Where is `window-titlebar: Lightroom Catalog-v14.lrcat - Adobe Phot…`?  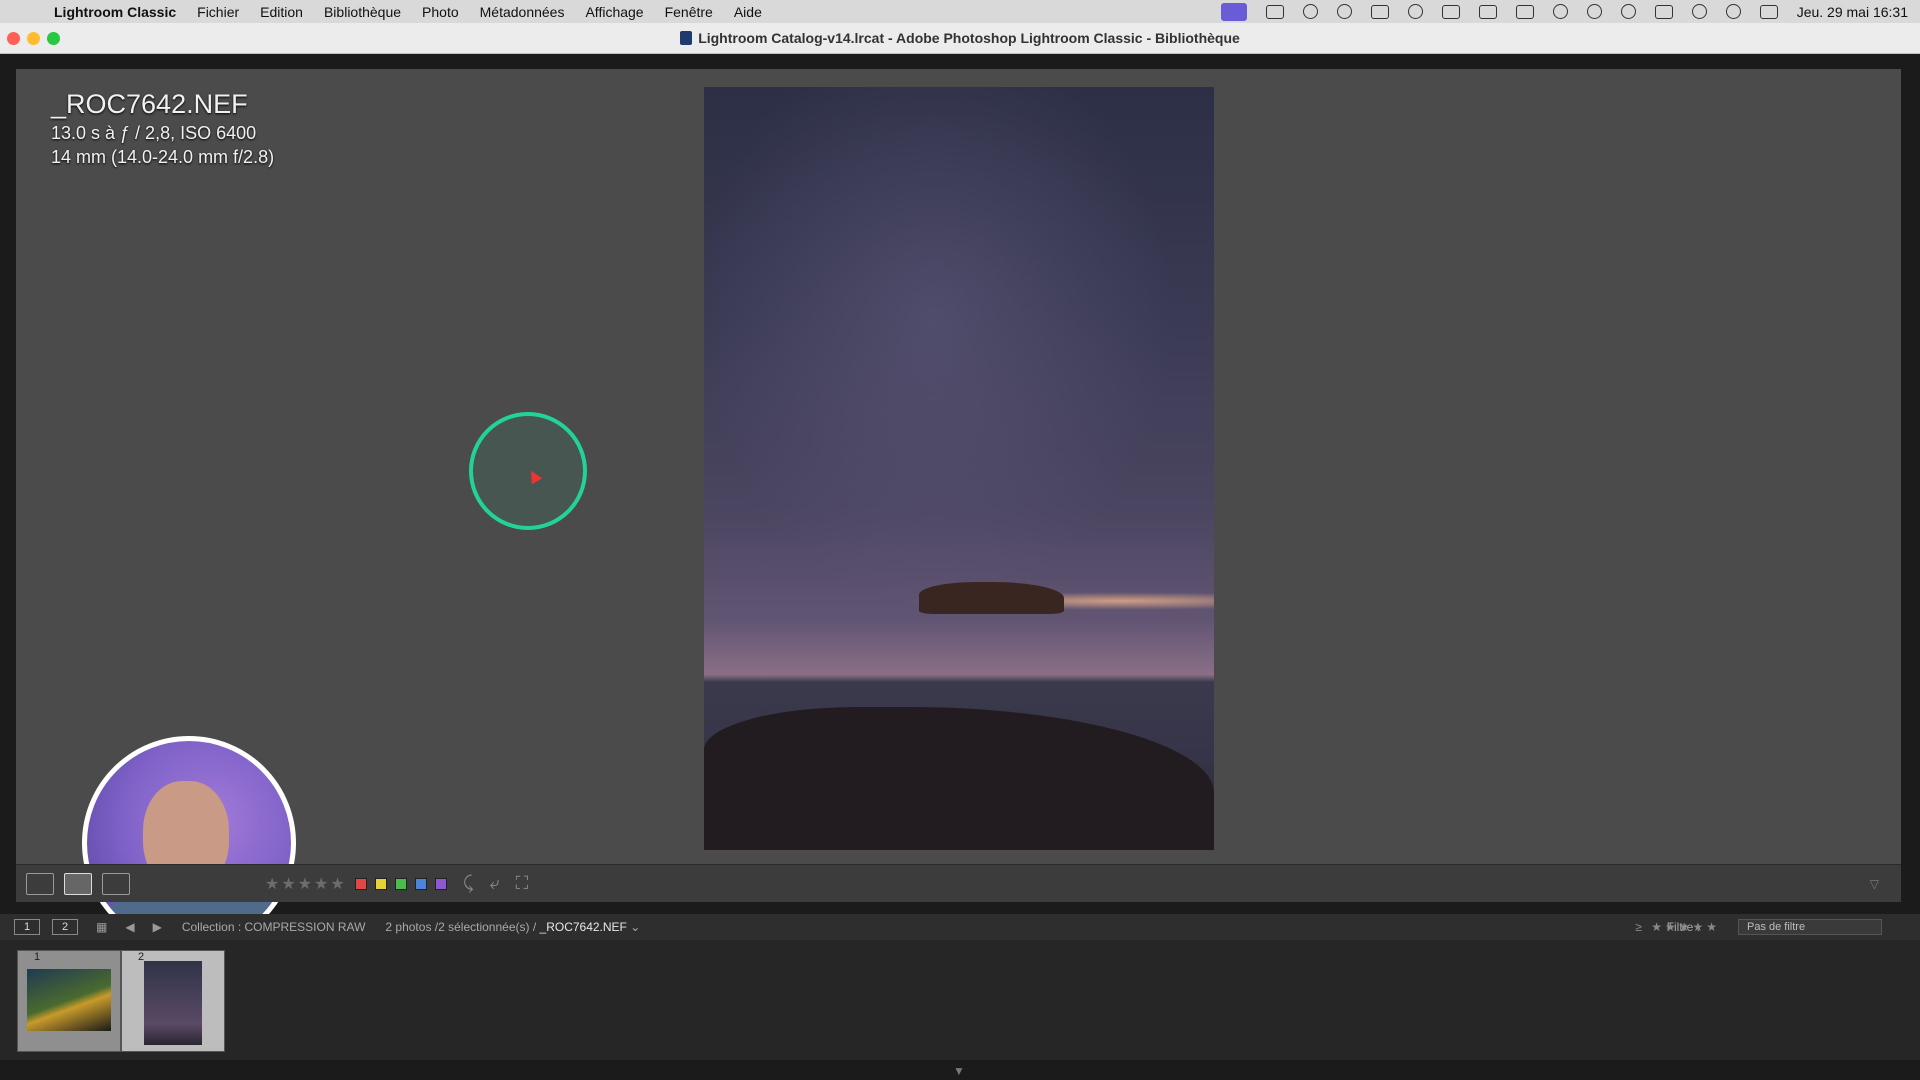 window-titlebar: Lightroom Catalog-v14.lrcat - Adobe Phot… is located at coordinates (960, 38).